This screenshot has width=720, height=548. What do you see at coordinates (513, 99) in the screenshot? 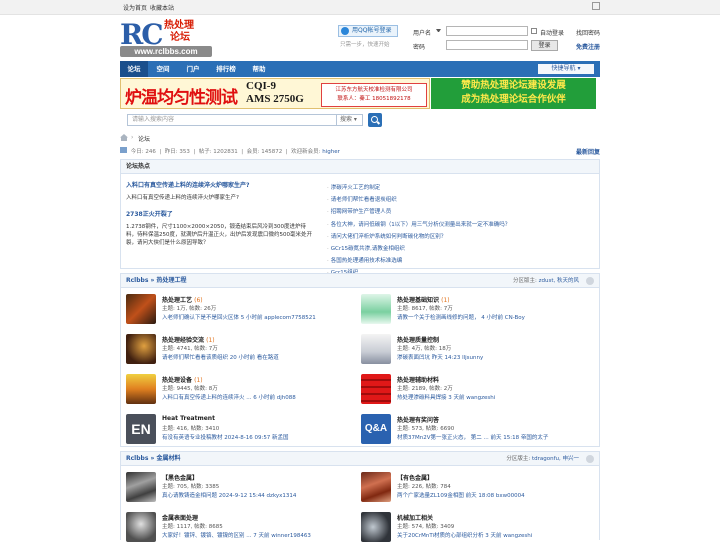
I see `sponsor-line-2: 成为热处理论坛合作伙伴` at bounding box center [513, 99].